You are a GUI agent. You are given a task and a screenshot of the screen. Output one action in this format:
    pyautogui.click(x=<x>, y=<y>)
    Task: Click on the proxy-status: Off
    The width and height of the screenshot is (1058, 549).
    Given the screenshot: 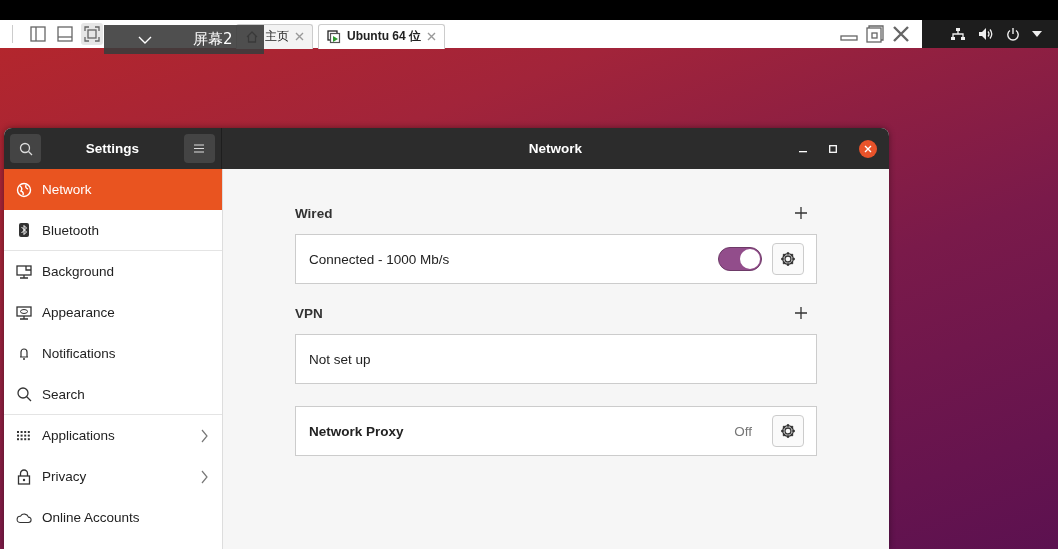 What is the action you would take?
    pyautogui.click(x=743, y=431)
    